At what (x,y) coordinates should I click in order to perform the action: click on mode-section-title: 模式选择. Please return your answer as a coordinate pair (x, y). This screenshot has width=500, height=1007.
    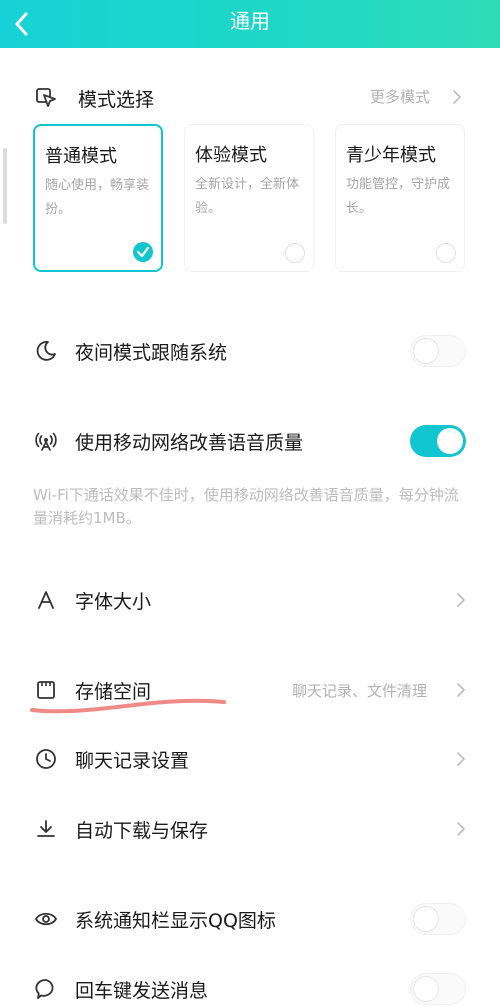
    Looking at the image, I should click on (116, 100).